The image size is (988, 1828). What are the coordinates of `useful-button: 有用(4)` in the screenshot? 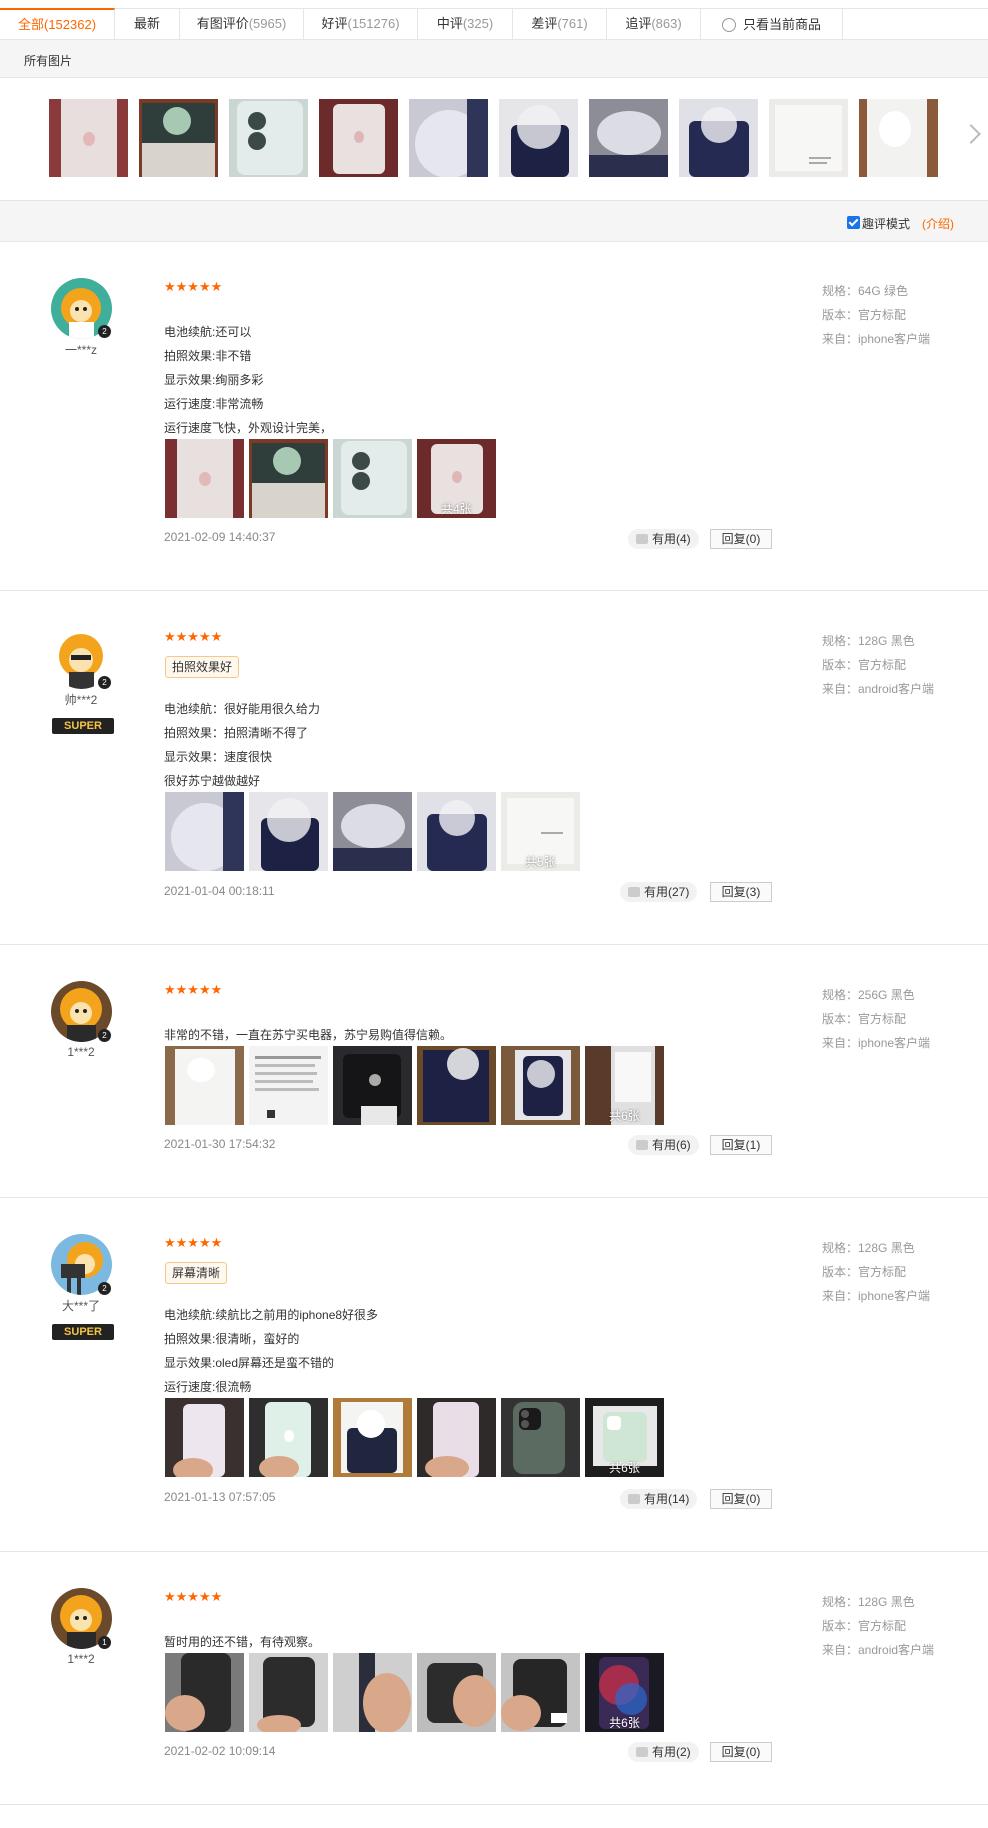 It's located at (663, 539).